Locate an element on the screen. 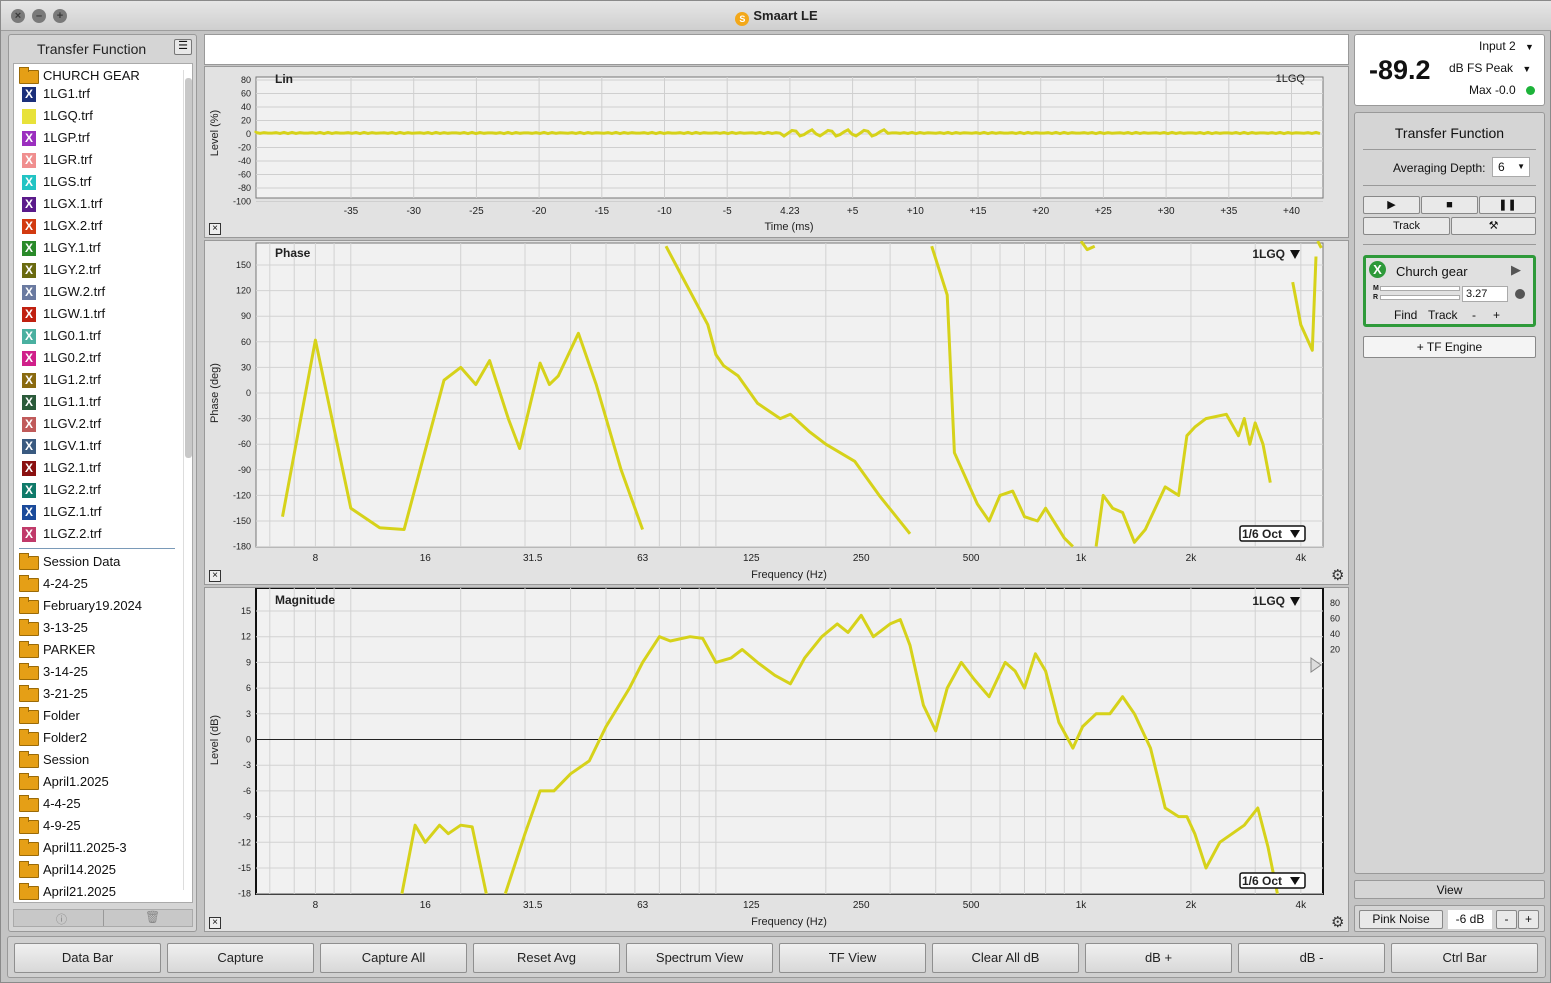 This screenshot has width=1551, height=983. level-minus-button: - is located at coordinates (1506, 919).